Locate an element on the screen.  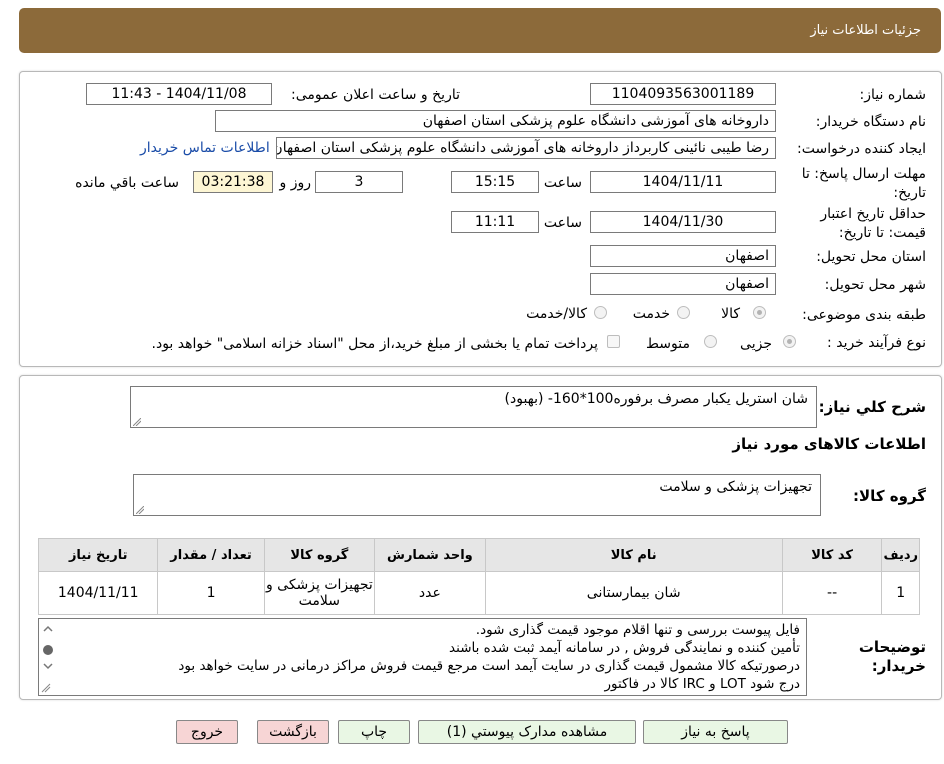
cell-name: شان بیمارستانی is located at coordinates (633, 593).